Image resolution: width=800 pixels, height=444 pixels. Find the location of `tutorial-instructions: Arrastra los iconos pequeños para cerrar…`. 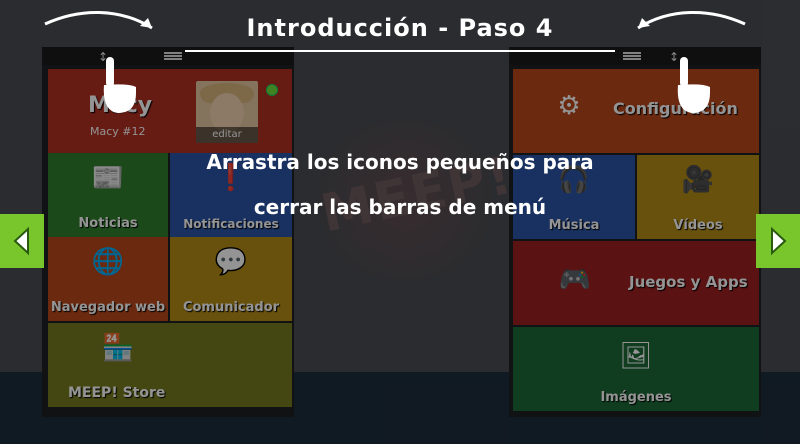

tutorial-instructions: Arrastra los iconos pequeños para cerrar… is located at coordinates (400, 185).